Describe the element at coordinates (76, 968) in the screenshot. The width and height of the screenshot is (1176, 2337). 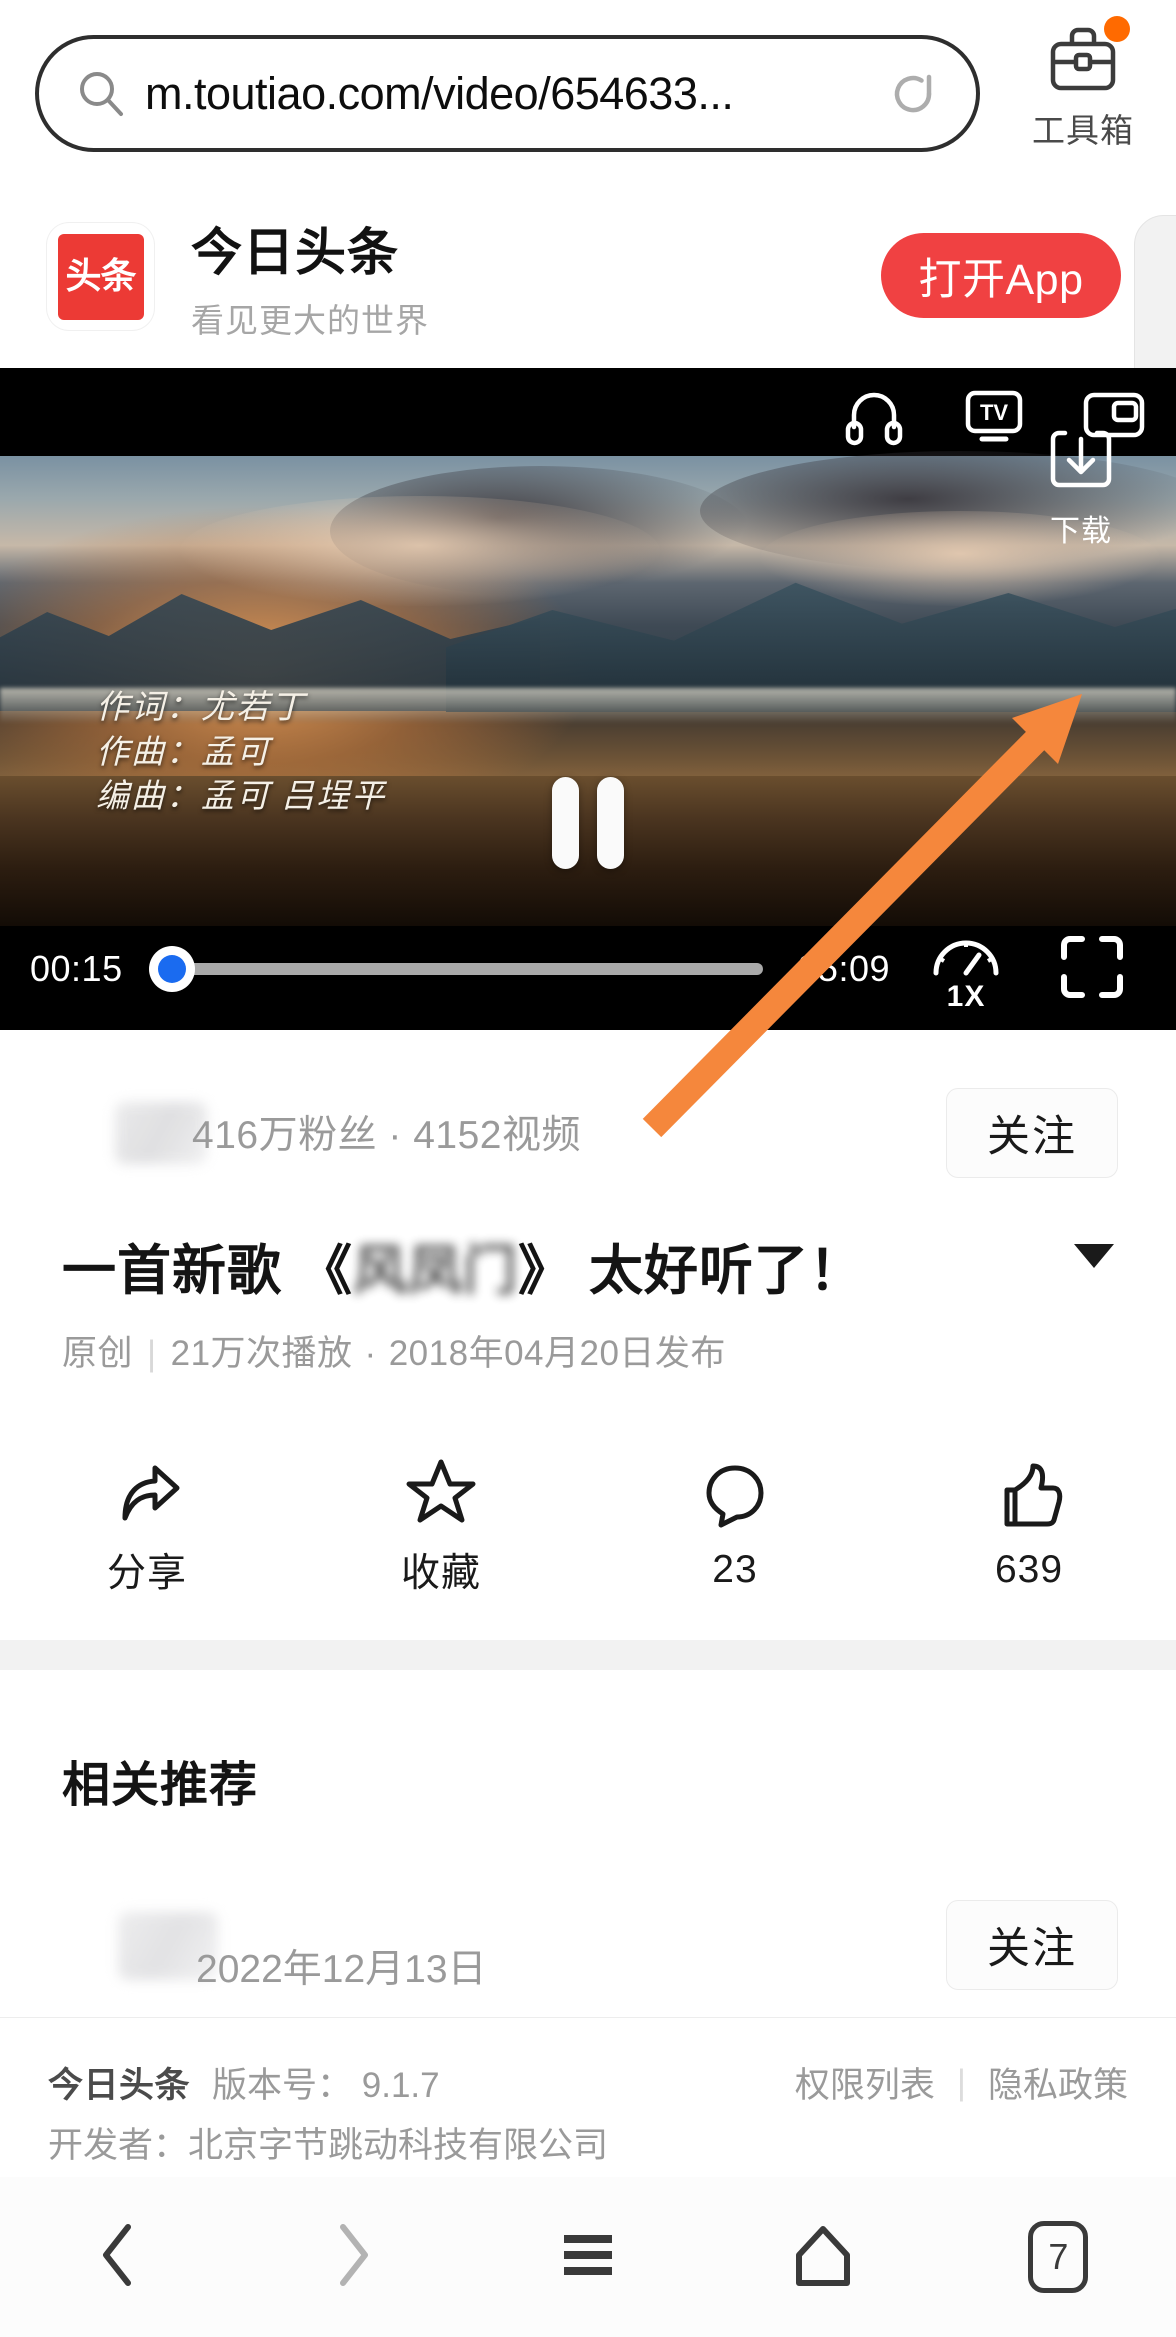
I see `current-time: 00:15` at that location.